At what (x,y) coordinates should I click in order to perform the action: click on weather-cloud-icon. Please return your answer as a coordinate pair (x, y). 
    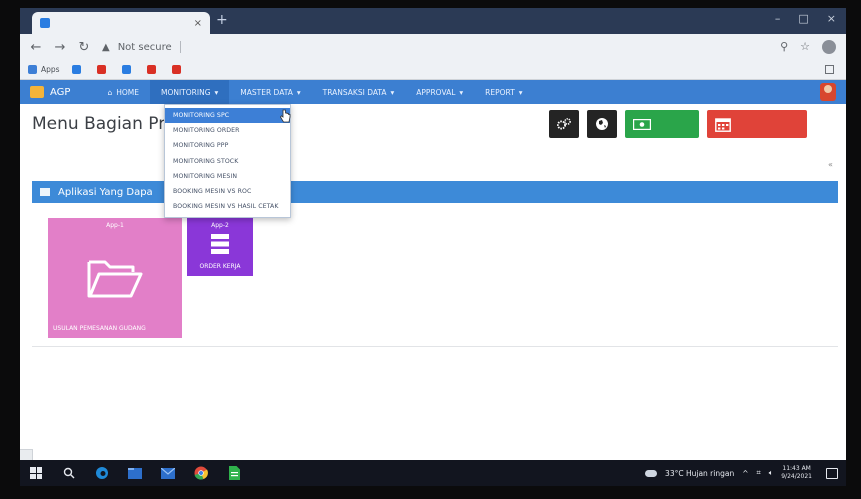
    Looking at the image, I should click on (651, 473).